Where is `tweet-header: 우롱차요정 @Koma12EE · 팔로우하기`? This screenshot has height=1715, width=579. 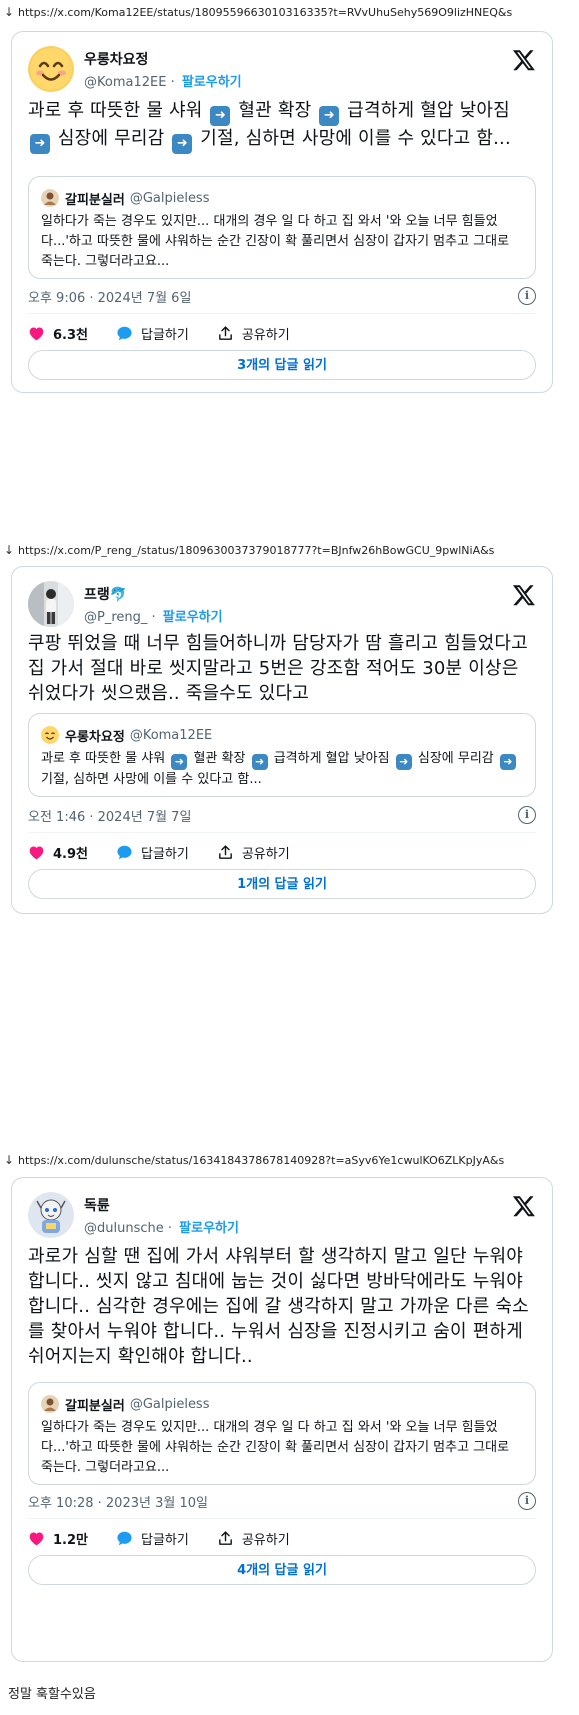 tweet-header: 우롱차요정 @Koma12EE · 팔로우하기 is located at coordinates (282, 70).